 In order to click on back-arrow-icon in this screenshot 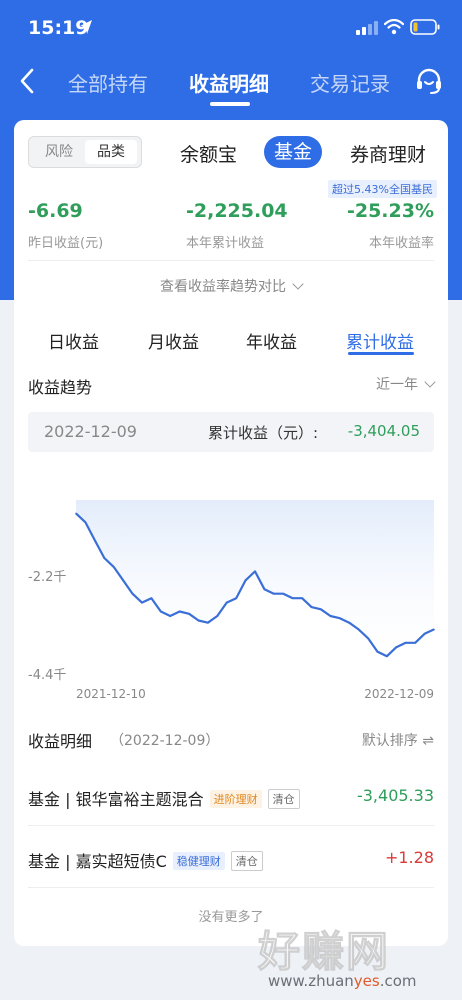, I will do `click(28, 81)`.